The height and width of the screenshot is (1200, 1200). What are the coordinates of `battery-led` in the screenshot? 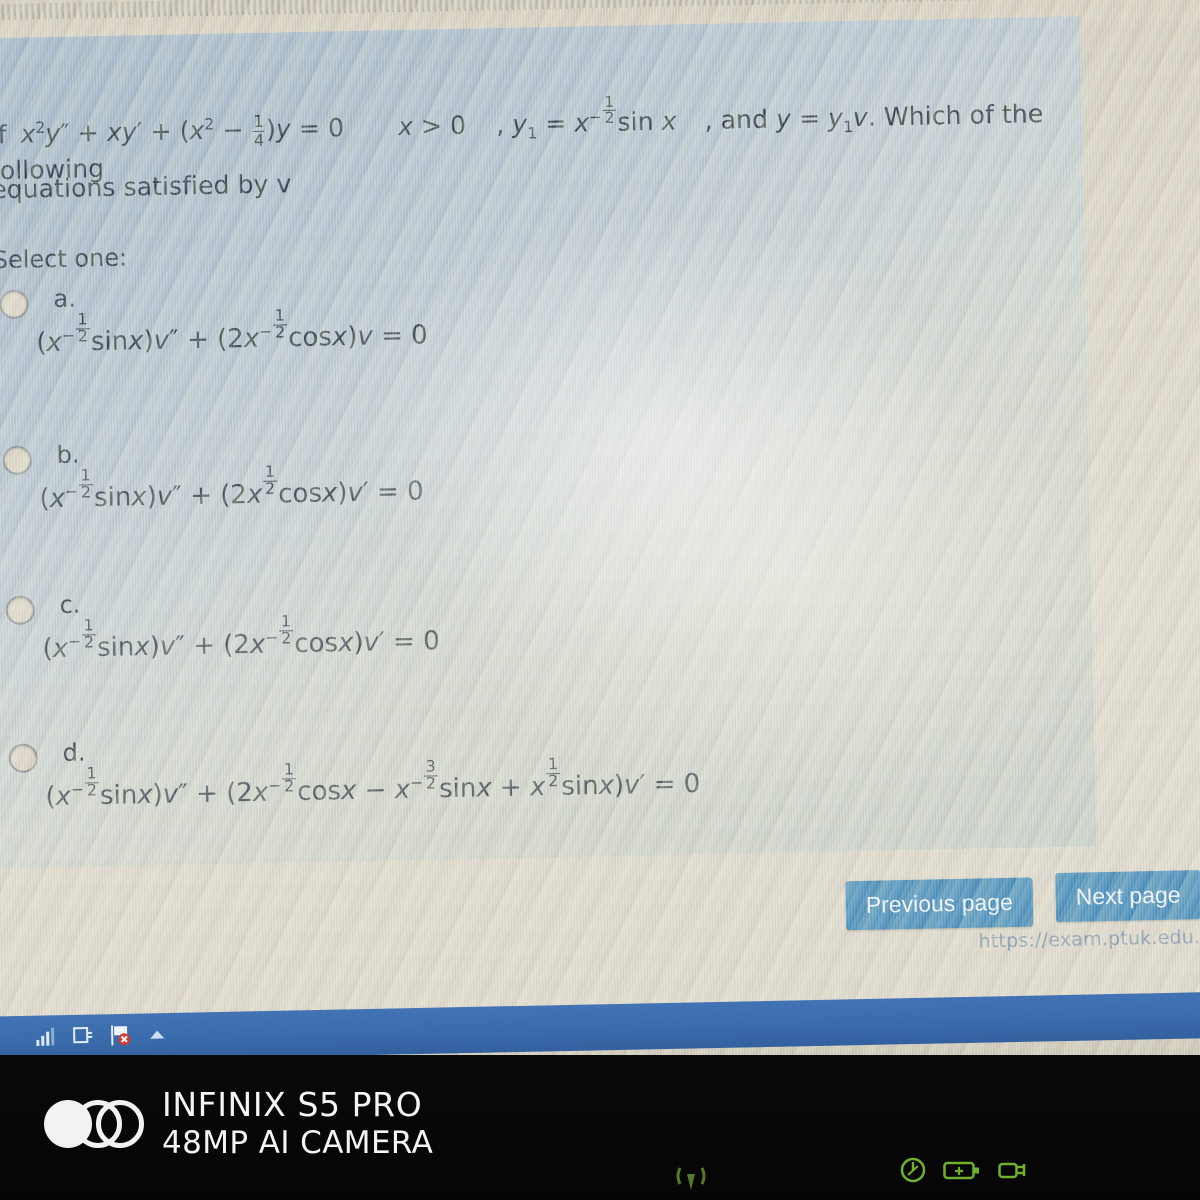 It's located at (961, 1170).